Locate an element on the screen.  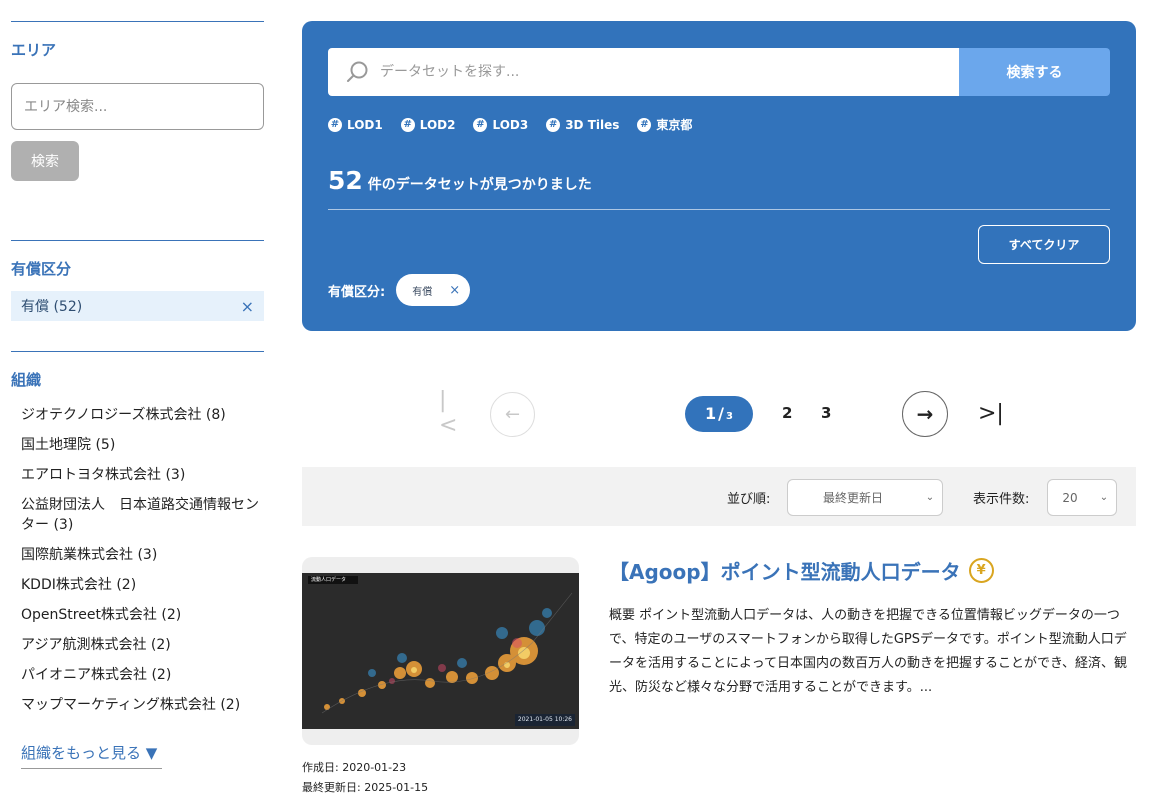
search-button: 検索する is located at coordinates (1034, 72).